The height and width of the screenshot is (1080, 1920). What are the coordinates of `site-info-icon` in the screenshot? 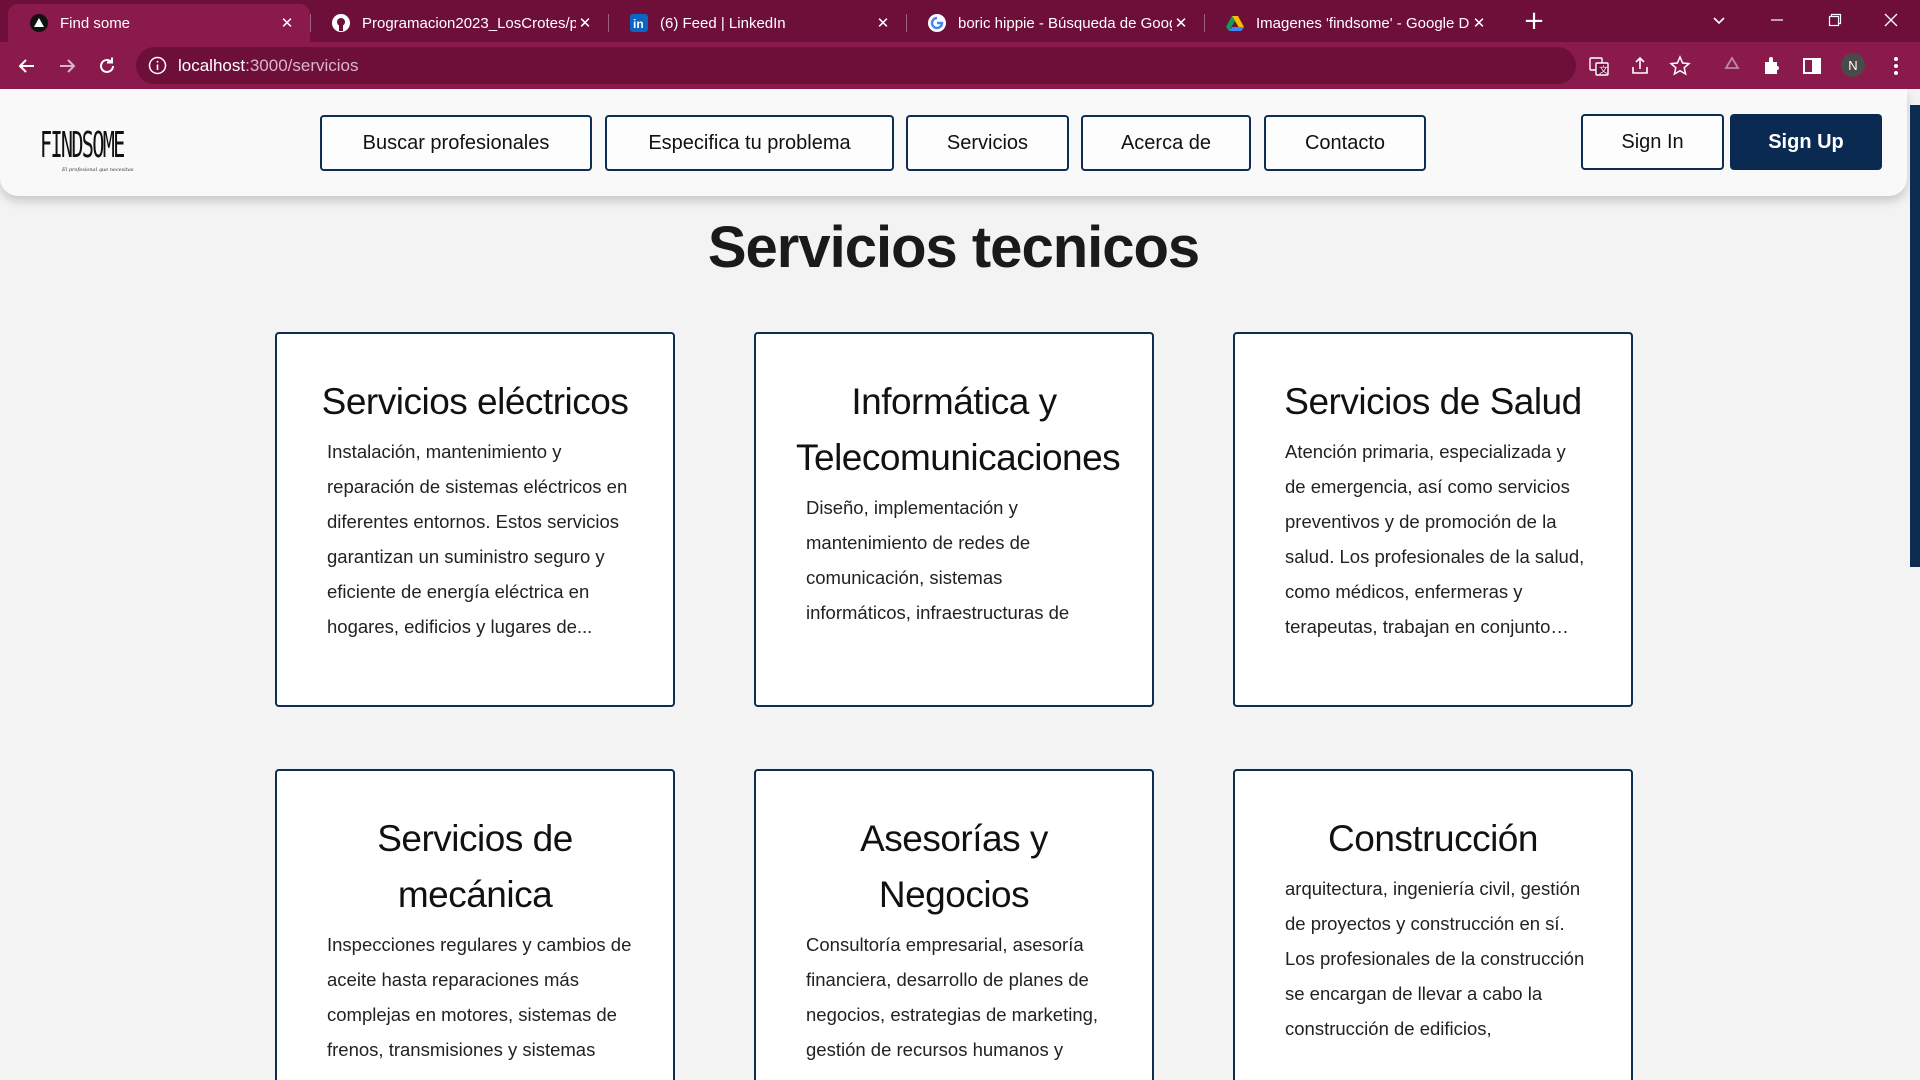 It's located at (157, 65).